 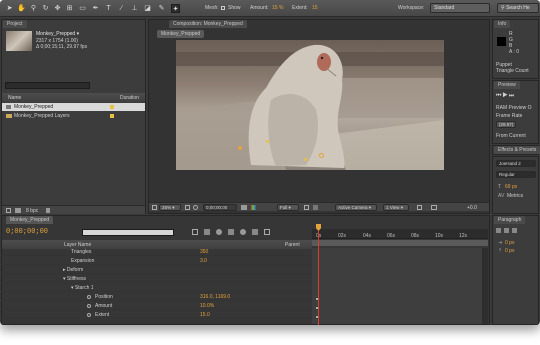 I want to click on rotate-tool-icon: ↻, so click(x=45, y=8).